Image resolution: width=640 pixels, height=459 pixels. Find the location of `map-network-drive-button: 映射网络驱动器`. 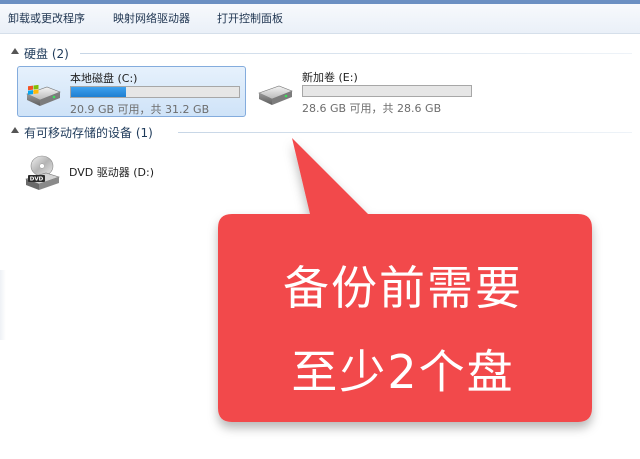

map-network-drive-button: 映射网络驱动器 is located at coordinates (151, 18).